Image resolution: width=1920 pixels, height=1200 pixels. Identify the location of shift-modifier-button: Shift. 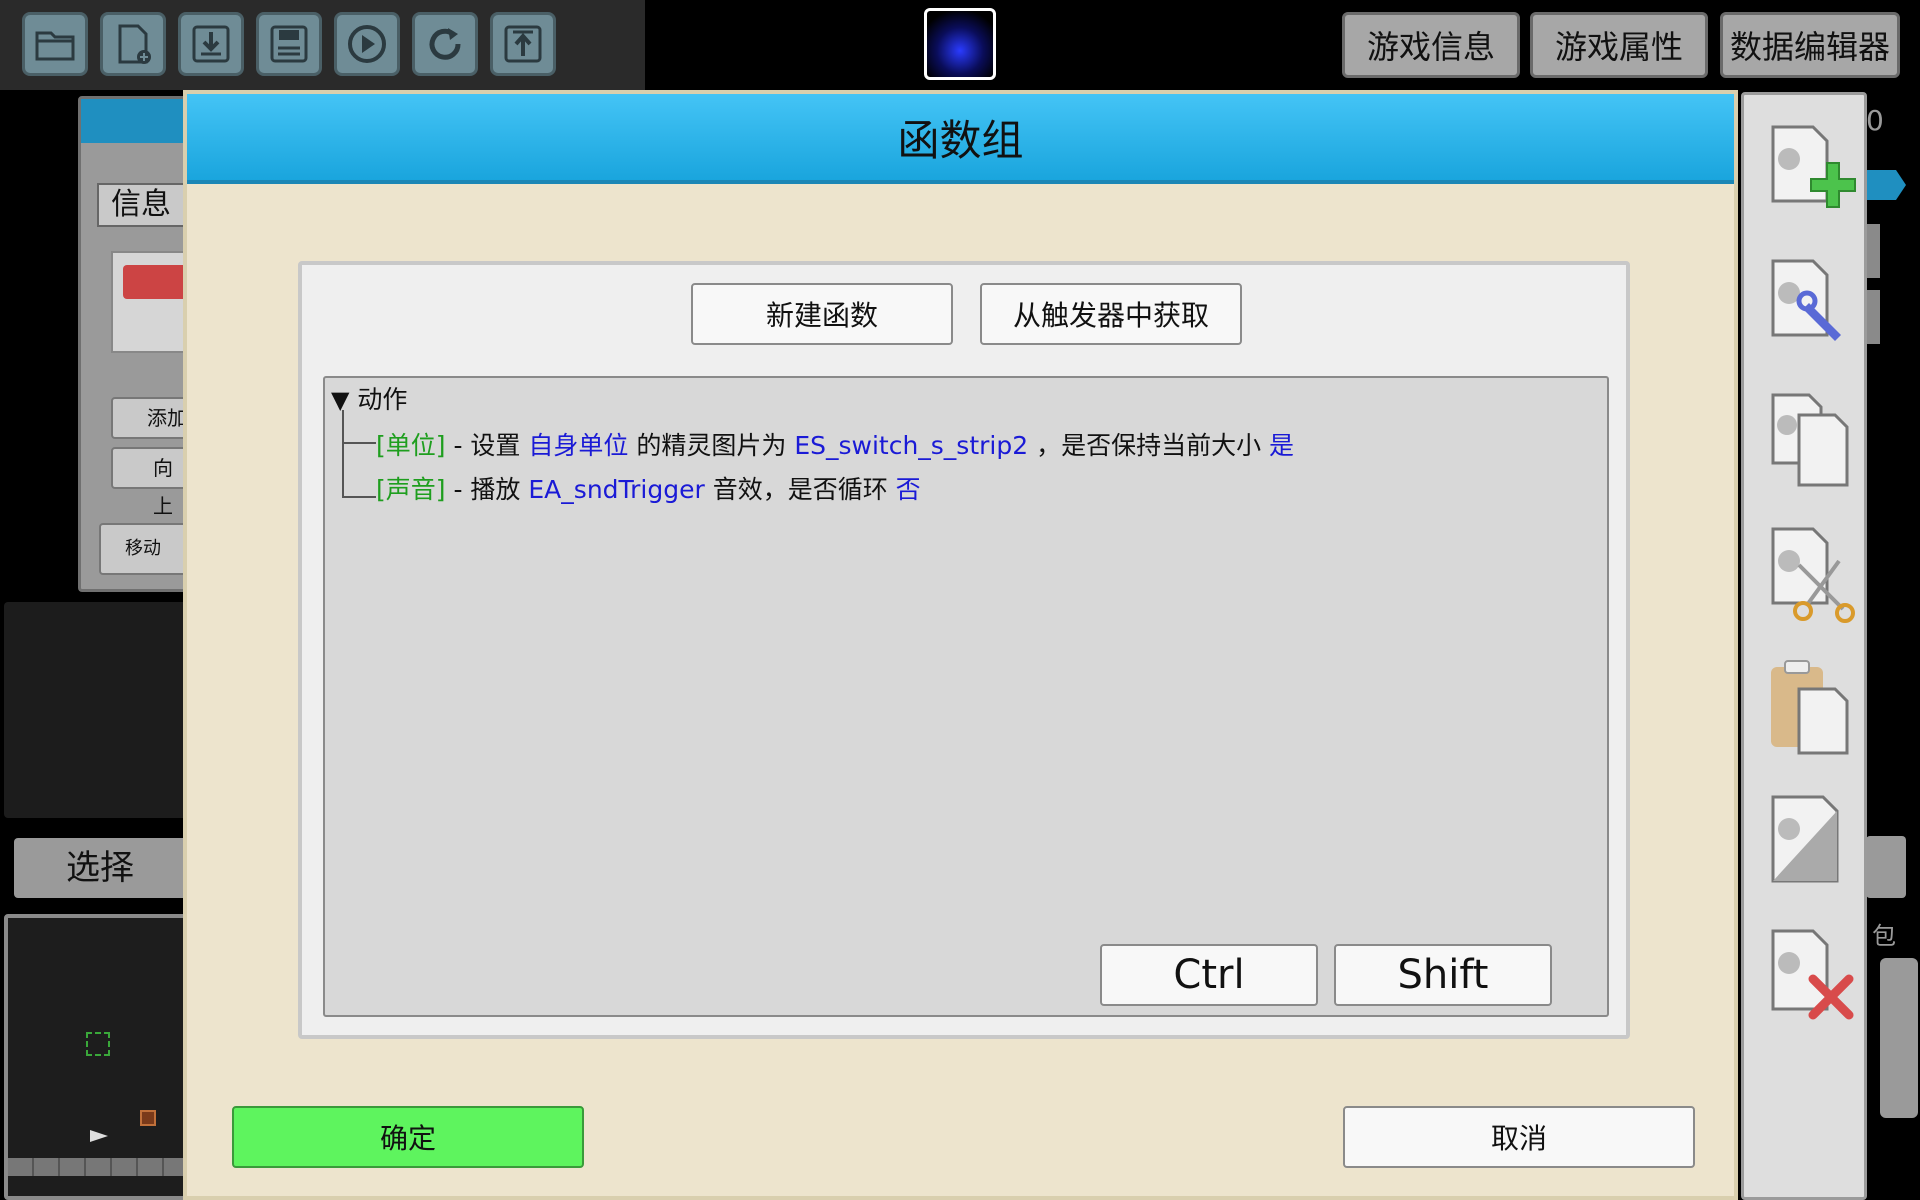
(1443, 975).